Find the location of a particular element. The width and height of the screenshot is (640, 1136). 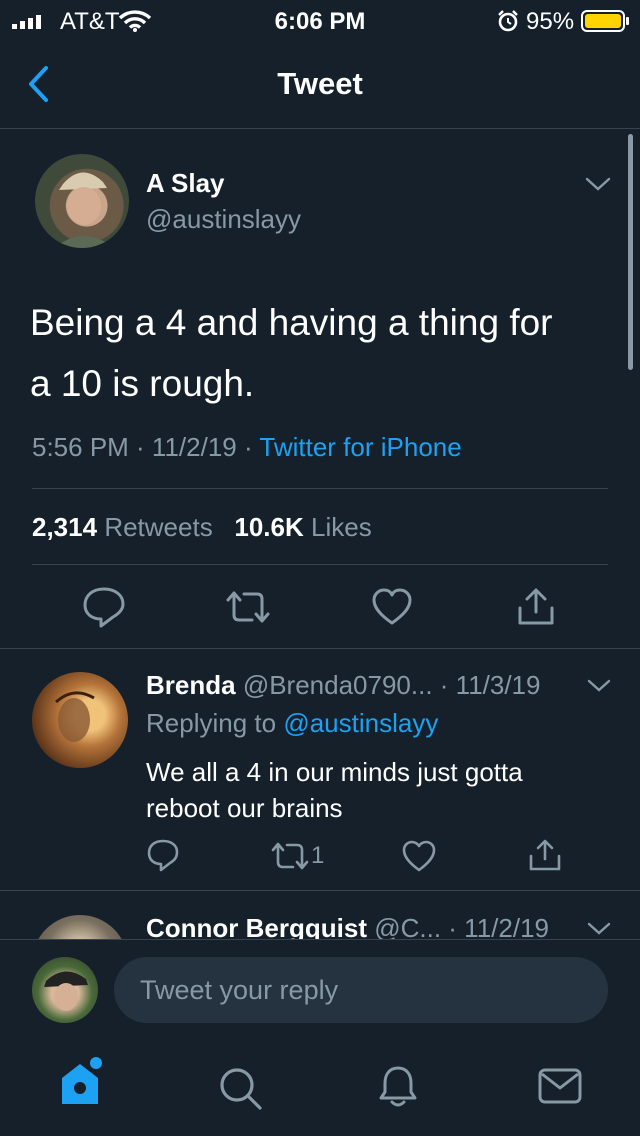

reply-handle-date: @C... · 11/2/19 is located at coordinates (461, 926).